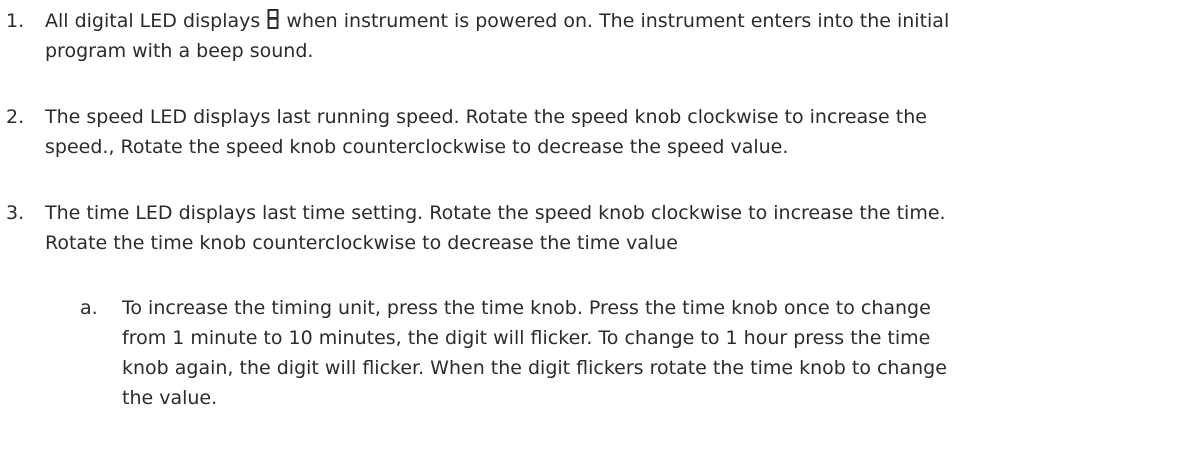 Image resolution: width=1202 pixels, height=458 pixels. What do you see at coordinates (179, 51) in the screenshot?
I see `list-item-line: program with a beep sound.` at bounding box center [179, 51].